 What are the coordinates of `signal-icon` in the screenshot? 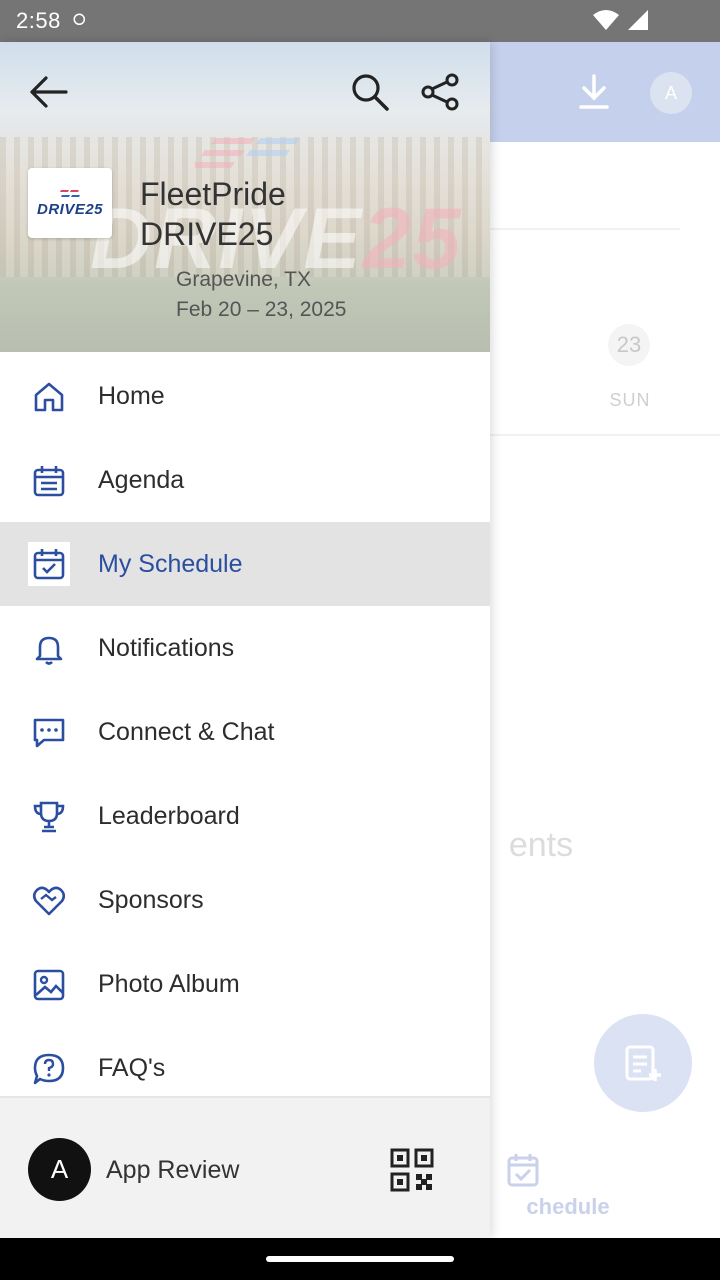 It's located at (638, 20).